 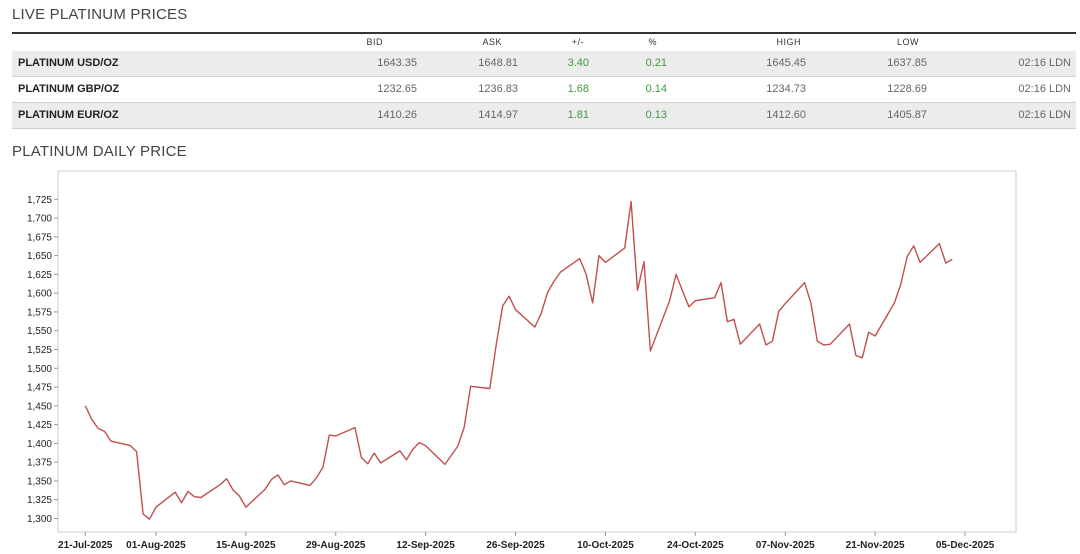 I want to click on x-tick-label: 05-Dec-2025, so click(x=965, y=545).